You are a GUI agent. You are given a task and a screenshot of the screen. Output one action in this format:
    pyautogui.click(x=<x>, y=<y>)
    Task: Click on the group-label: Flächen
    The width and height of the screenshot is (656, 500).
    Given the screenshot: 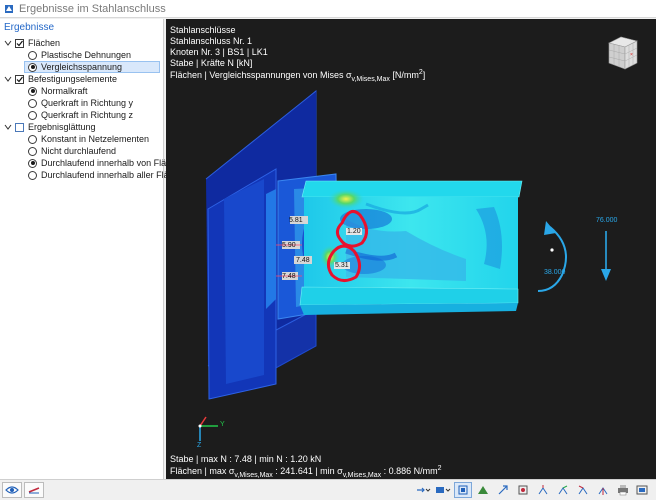 What is the action you would take?
    pyautogui.click(x=44, y=43)
    